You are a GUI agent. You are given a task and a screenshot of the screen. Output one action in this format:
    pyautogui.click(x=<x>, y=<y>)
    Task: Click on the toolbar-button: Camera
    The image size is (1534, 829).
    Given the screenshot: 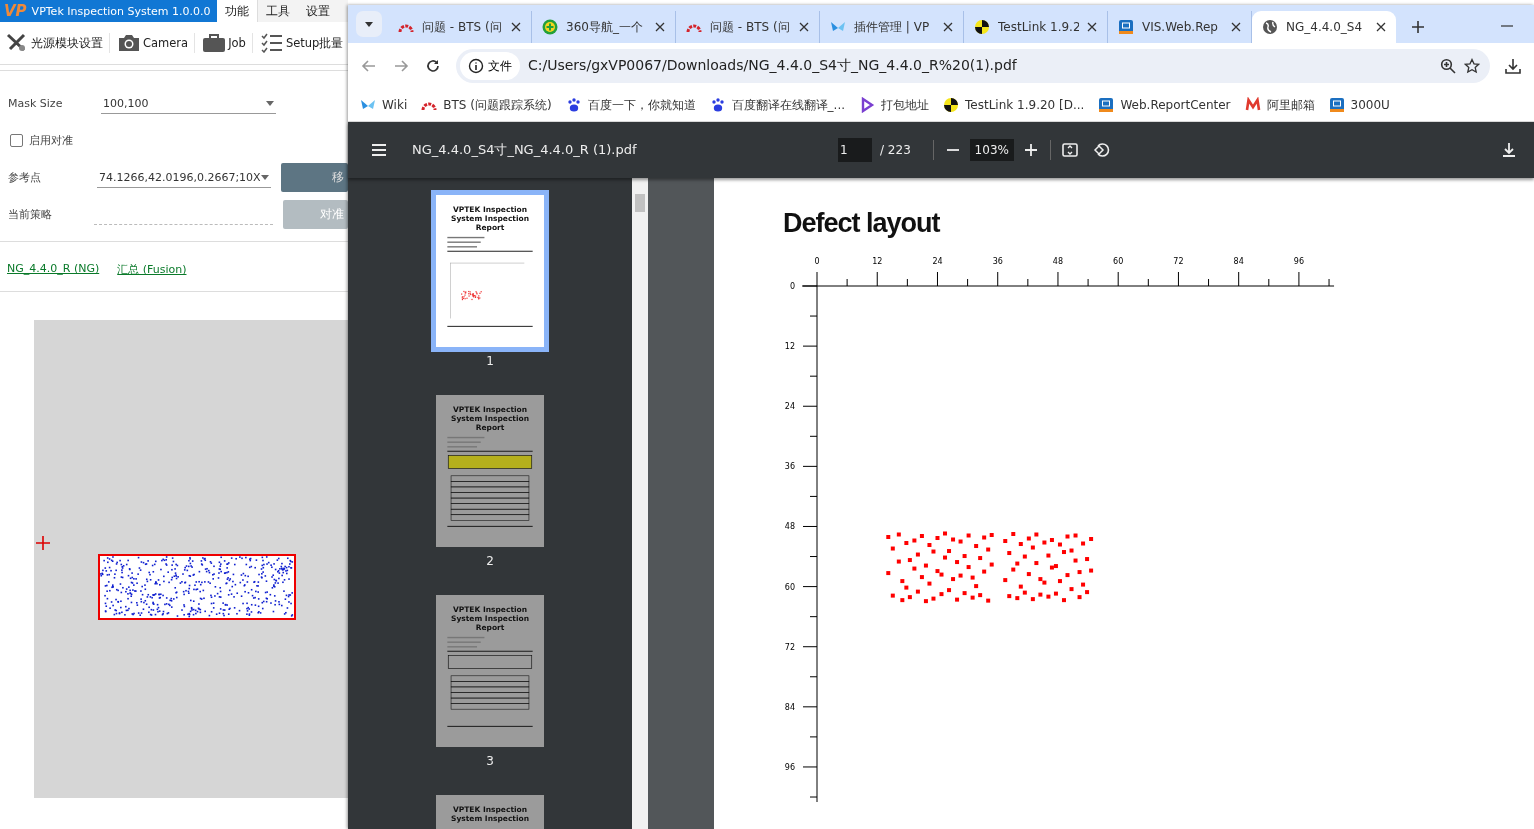 What is the action you would take?
    pyautogui.click(x=154, y=43)
    